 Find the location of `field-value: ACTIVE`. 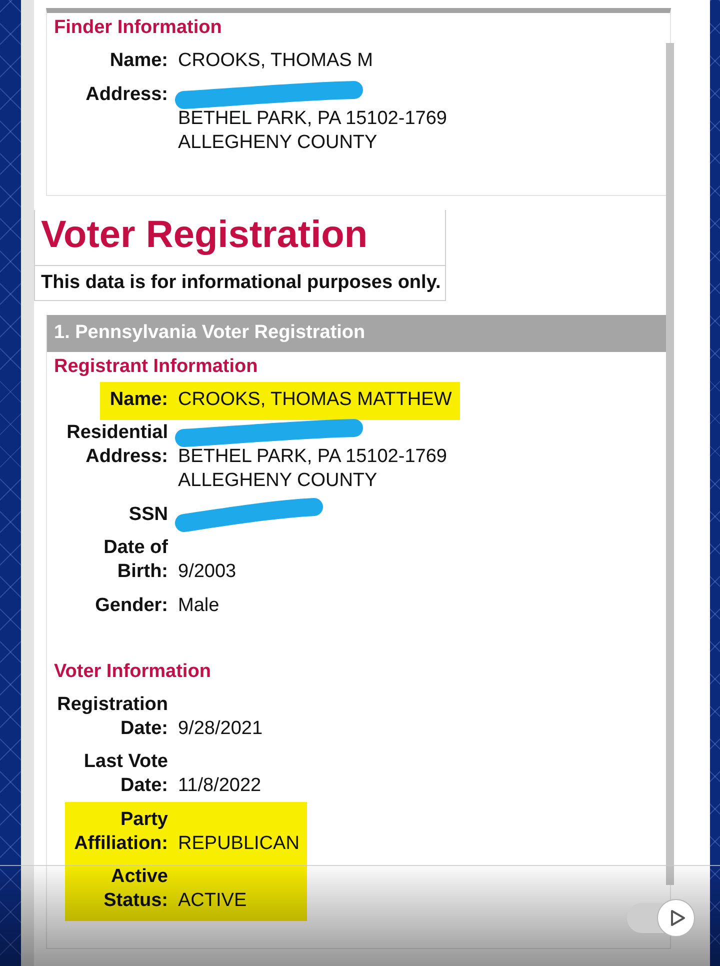

field-value: ACTIVE is located at coordinates (212, 900).